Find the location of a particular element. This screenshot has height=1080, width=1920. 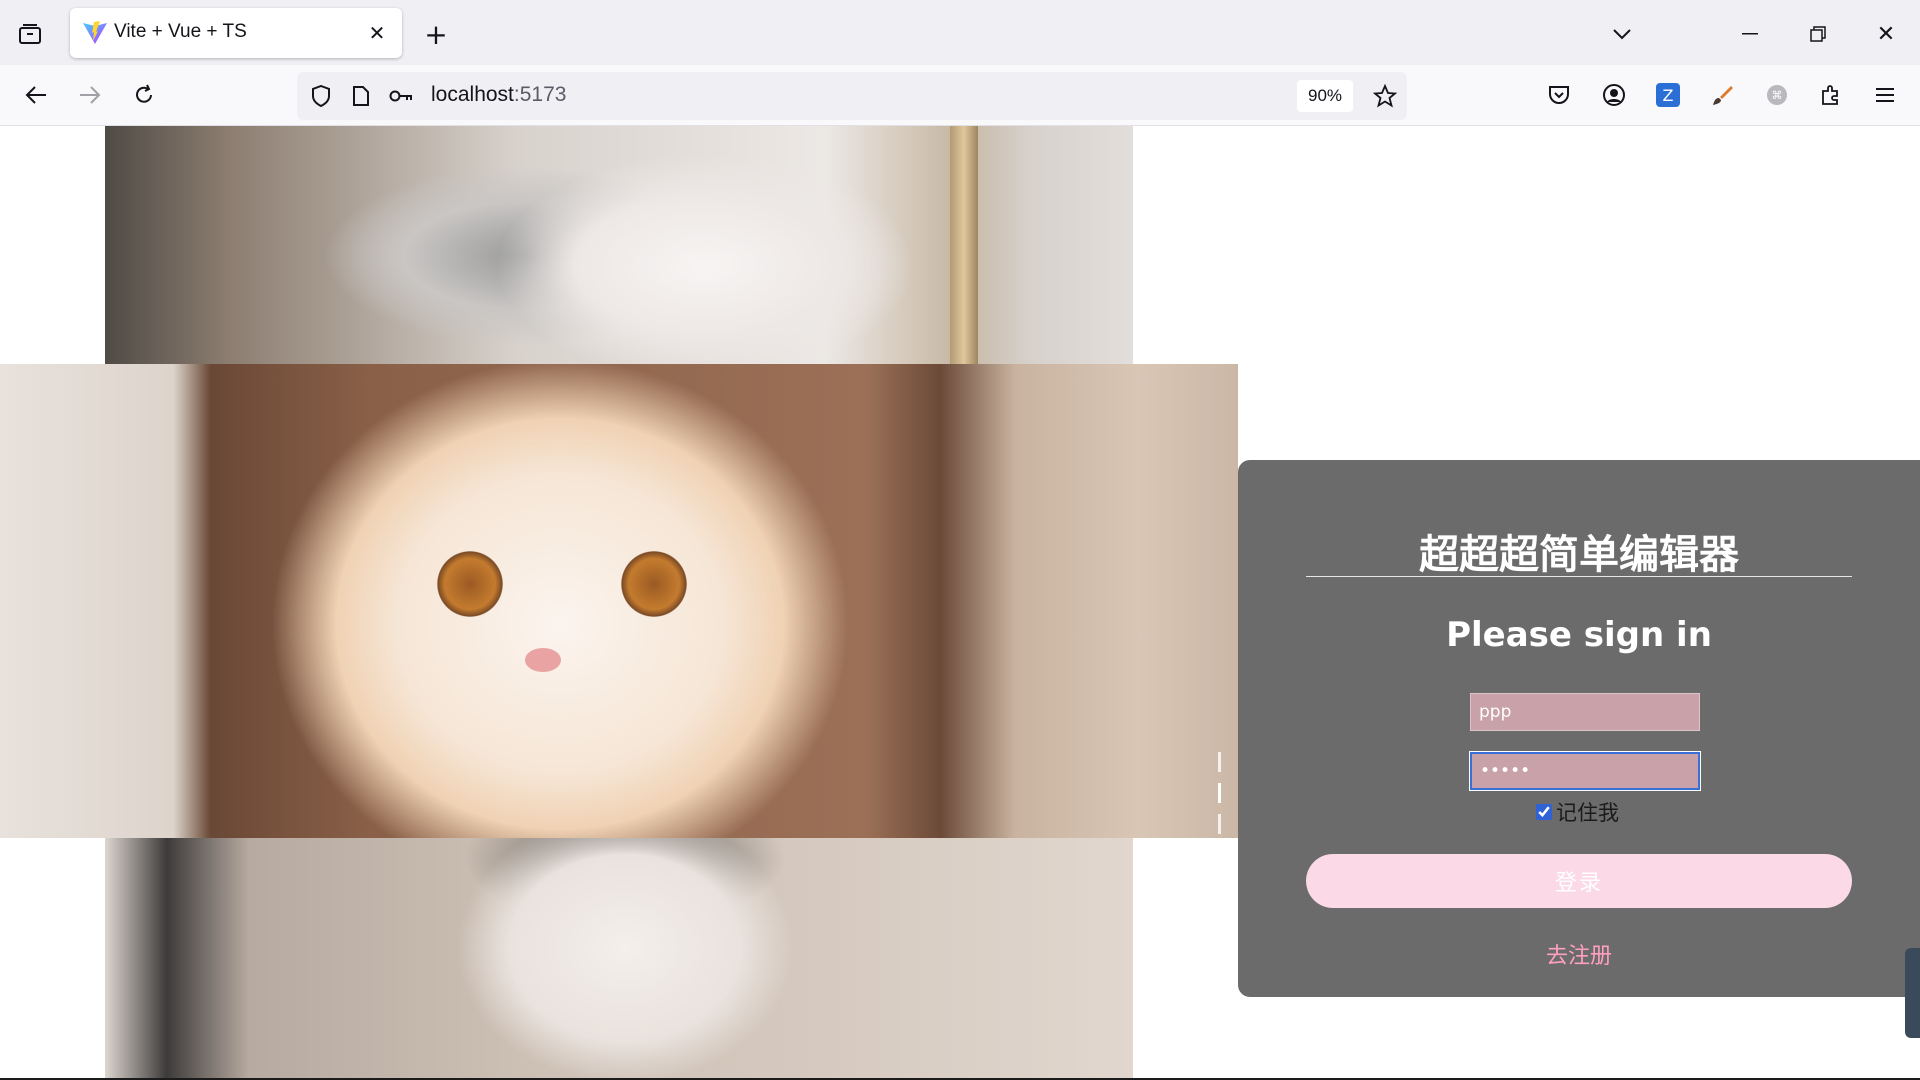

remember-me-label: 记住我 is located at coordinates (1587, 813).